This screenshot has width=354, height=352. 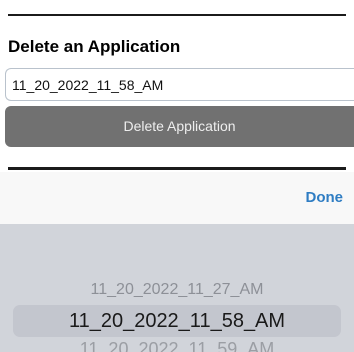 I want to click on picker-toolbar: Done, so click(x=177, y=198).